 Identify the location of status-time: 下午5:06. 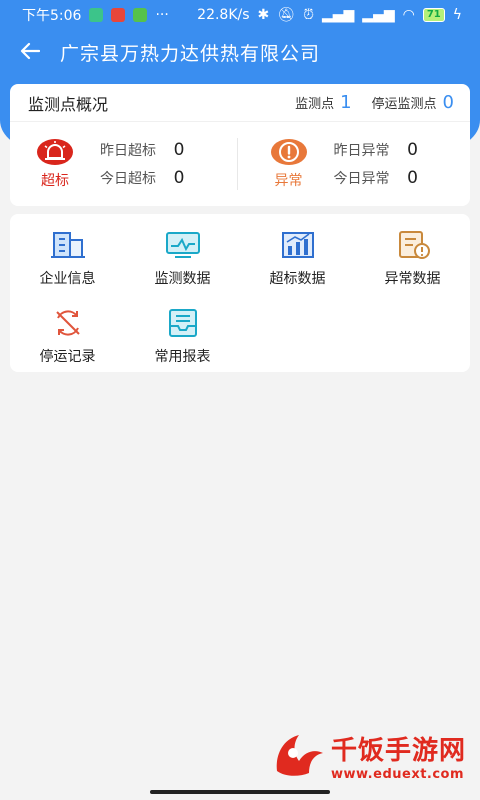
(52, 16).